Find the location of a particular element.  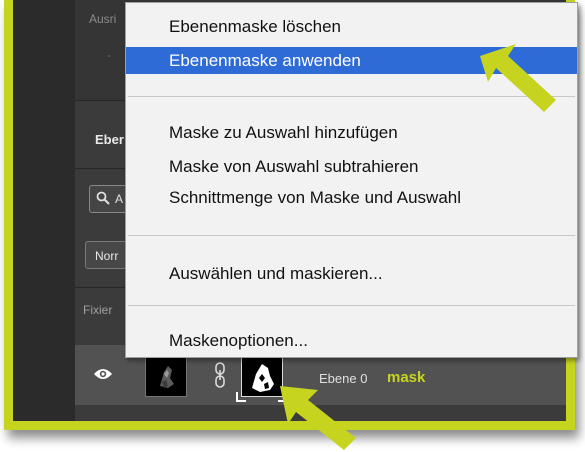

menu-item-intersect-mask-selection: Schnittmenge von Maske und Auswahl is located at coordinates (351, 197).